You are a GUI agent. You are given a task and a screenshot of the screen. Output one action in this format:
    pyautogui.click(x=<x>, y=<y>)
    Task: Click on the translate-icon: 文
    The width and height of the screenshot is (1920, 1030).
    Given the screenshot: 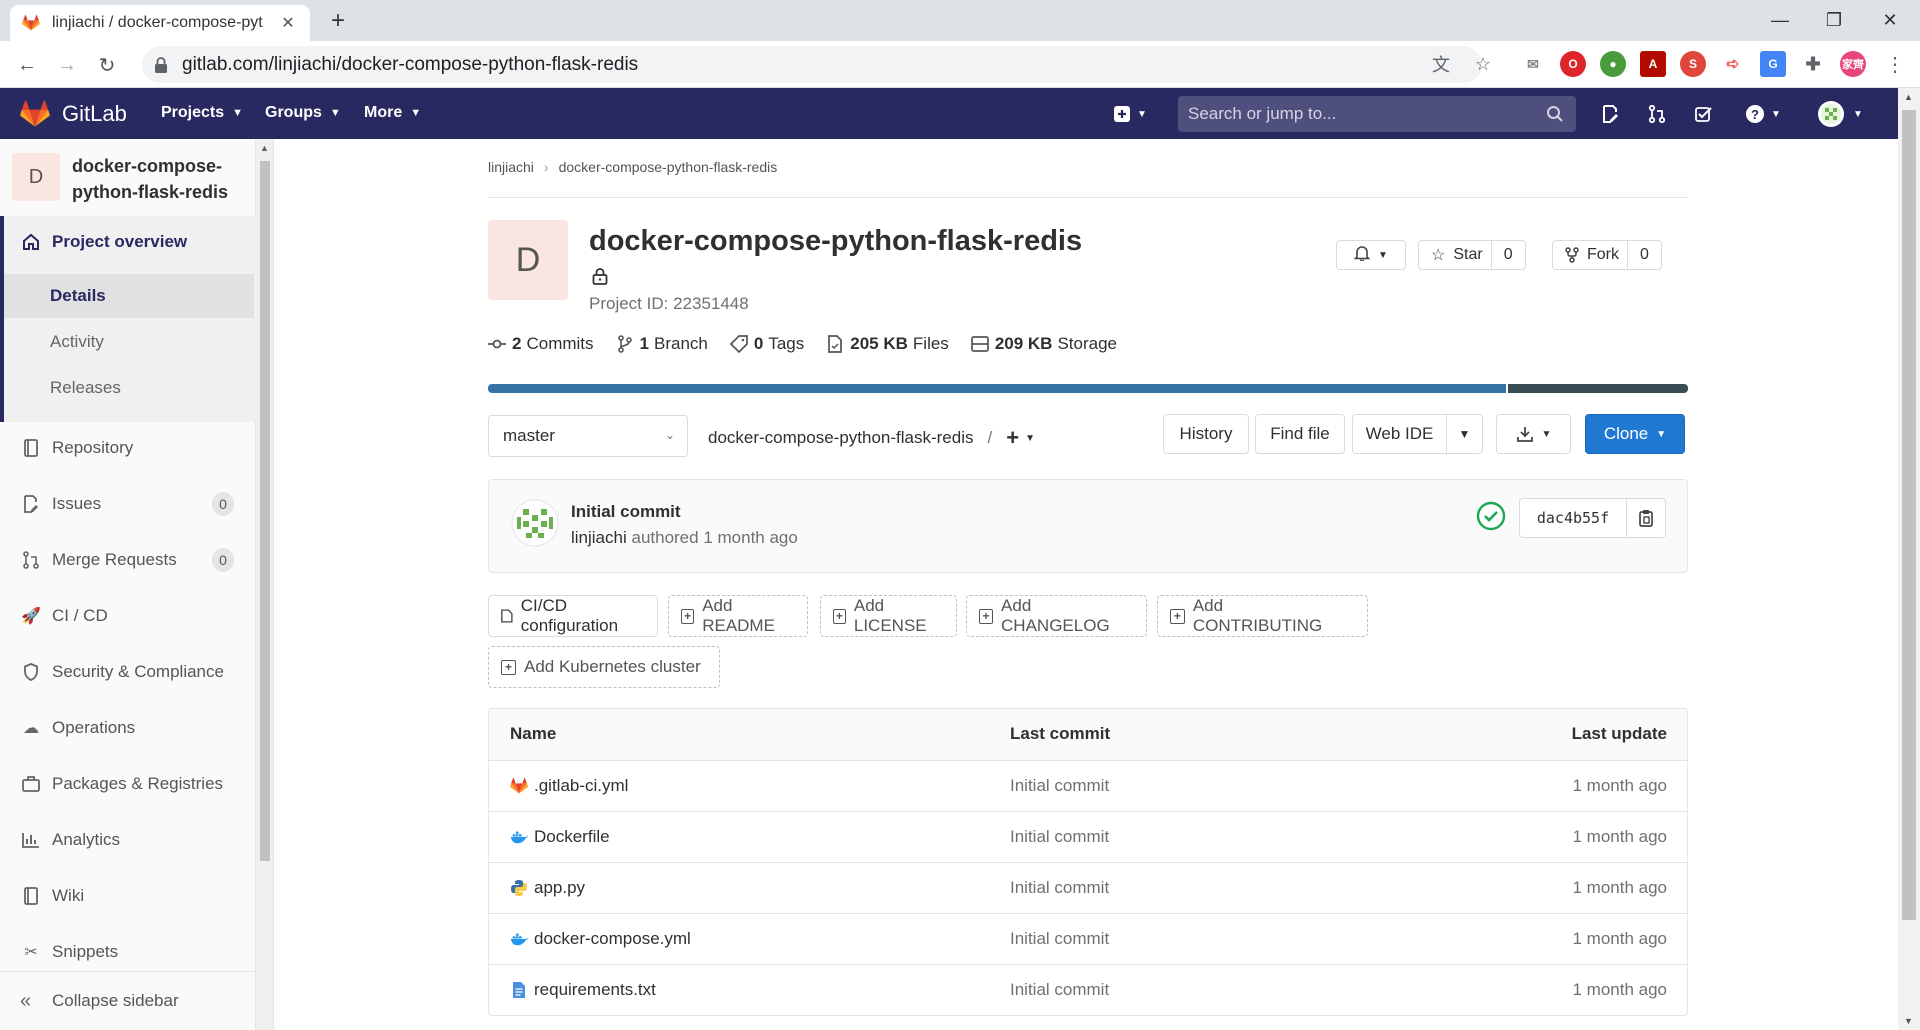 What is the action you would take?
    pyautogui.click(x=1441, y=64)
    